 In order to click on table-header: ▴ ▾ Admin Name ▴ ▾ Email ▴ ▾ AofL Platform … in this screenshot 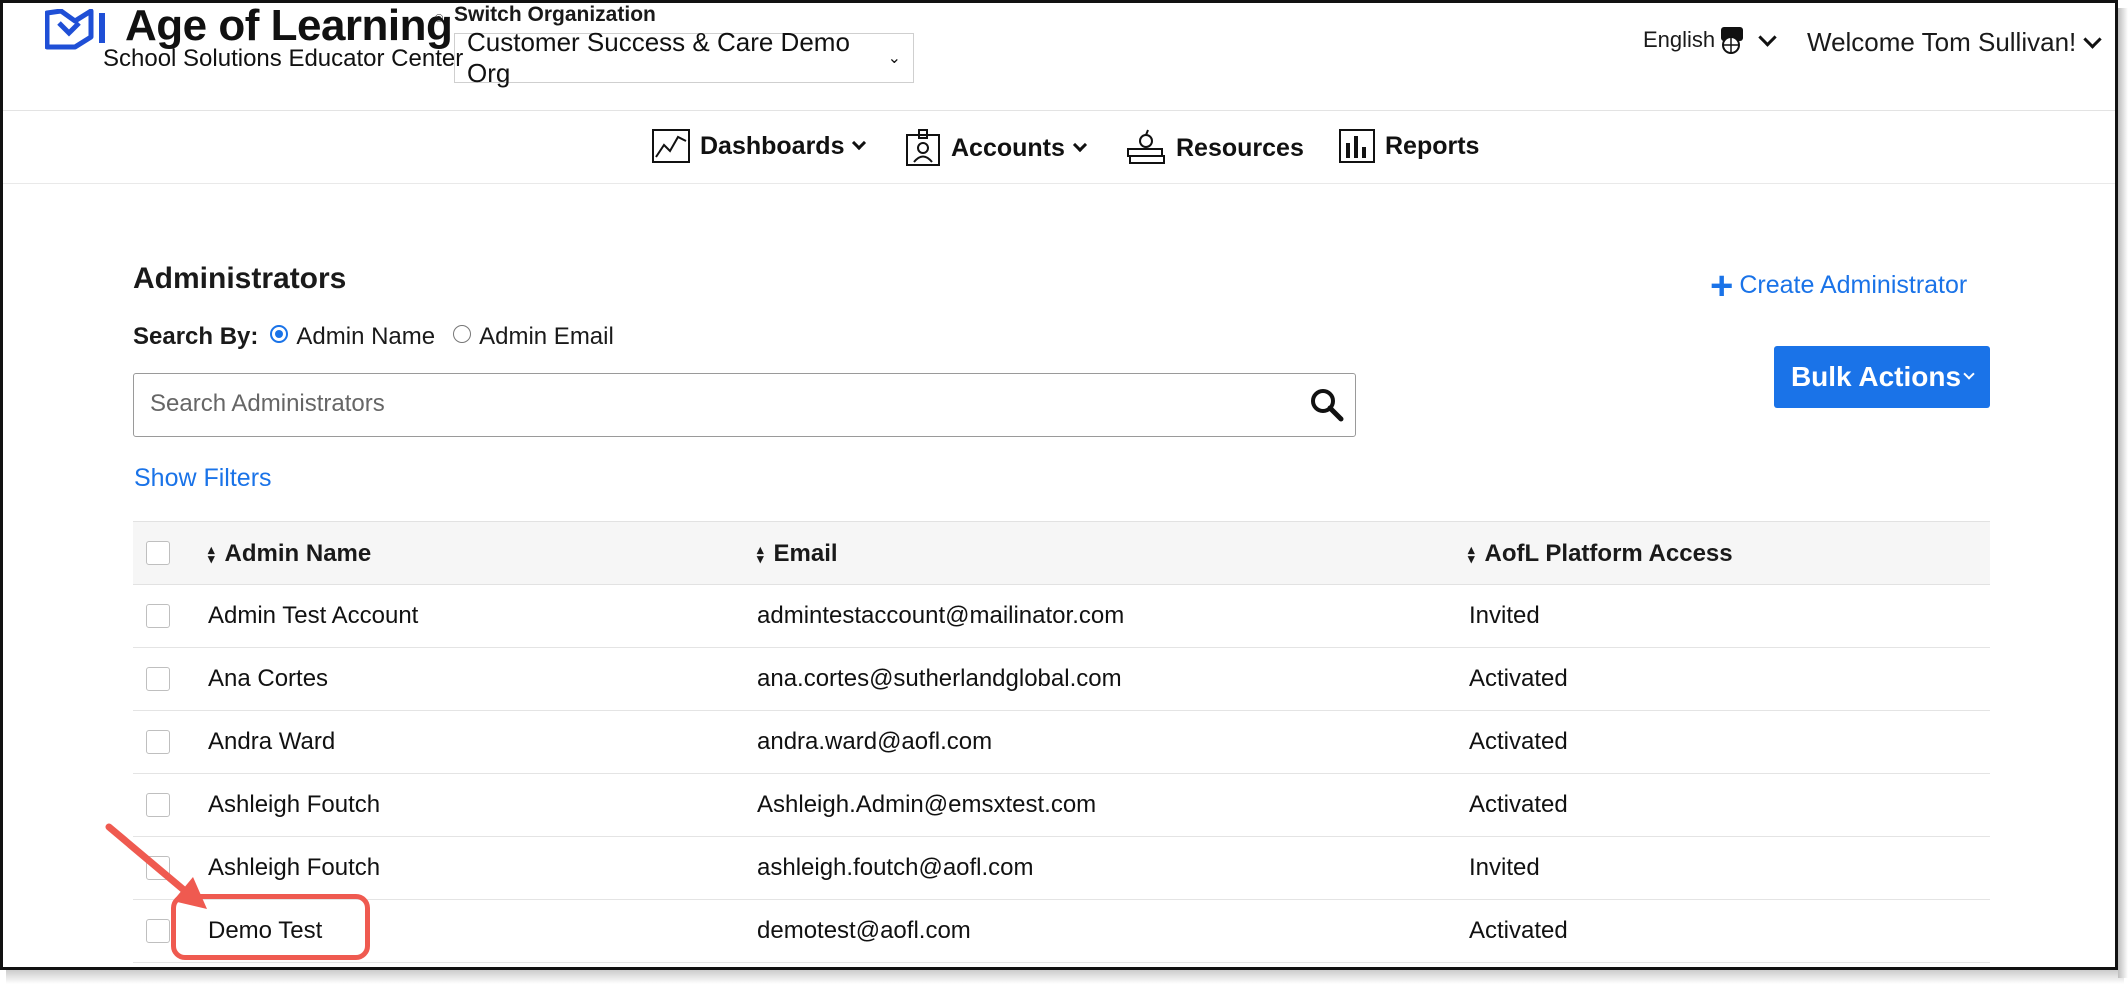, I will do `click(1061, 553)`.